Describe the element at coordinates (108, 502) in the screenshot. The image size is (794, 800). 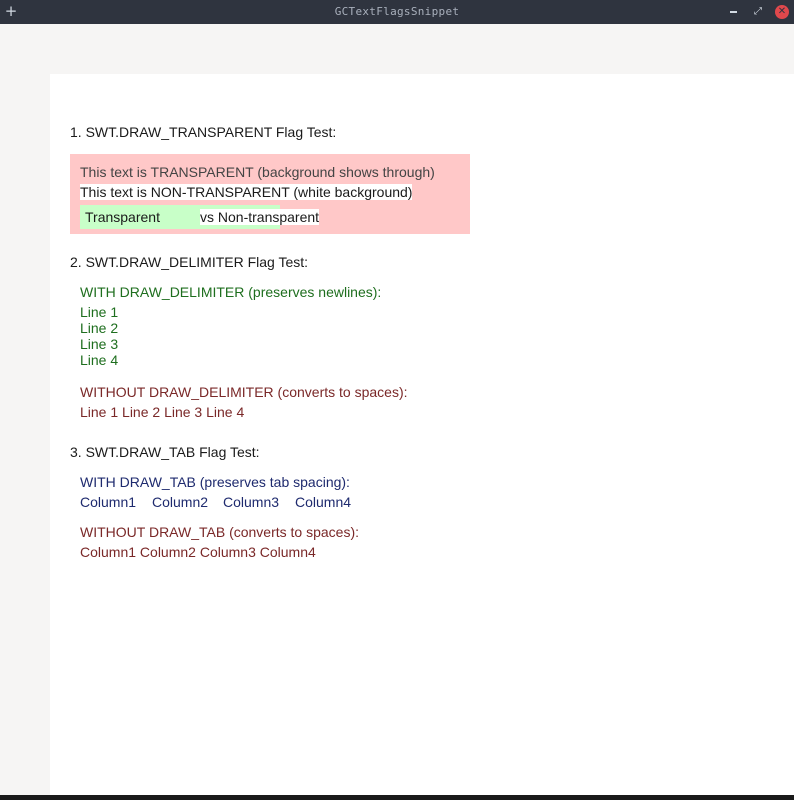
I see `tab-column: Column1` at that location.